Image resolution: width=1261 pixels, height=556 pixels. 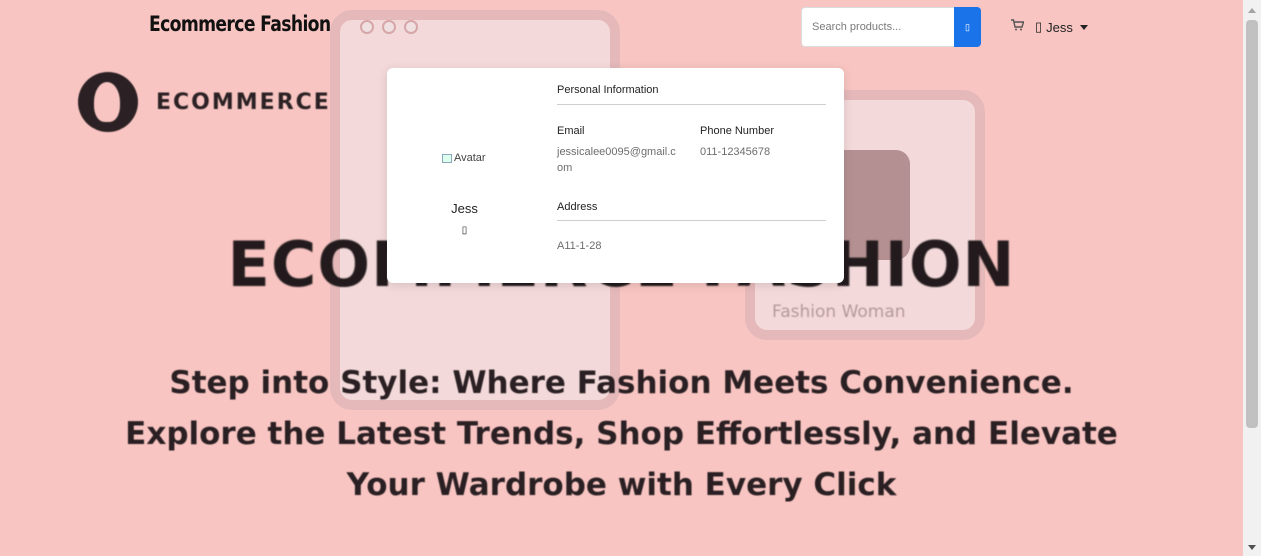 I want to click on email-label: Email, so click(x=571, y=131).